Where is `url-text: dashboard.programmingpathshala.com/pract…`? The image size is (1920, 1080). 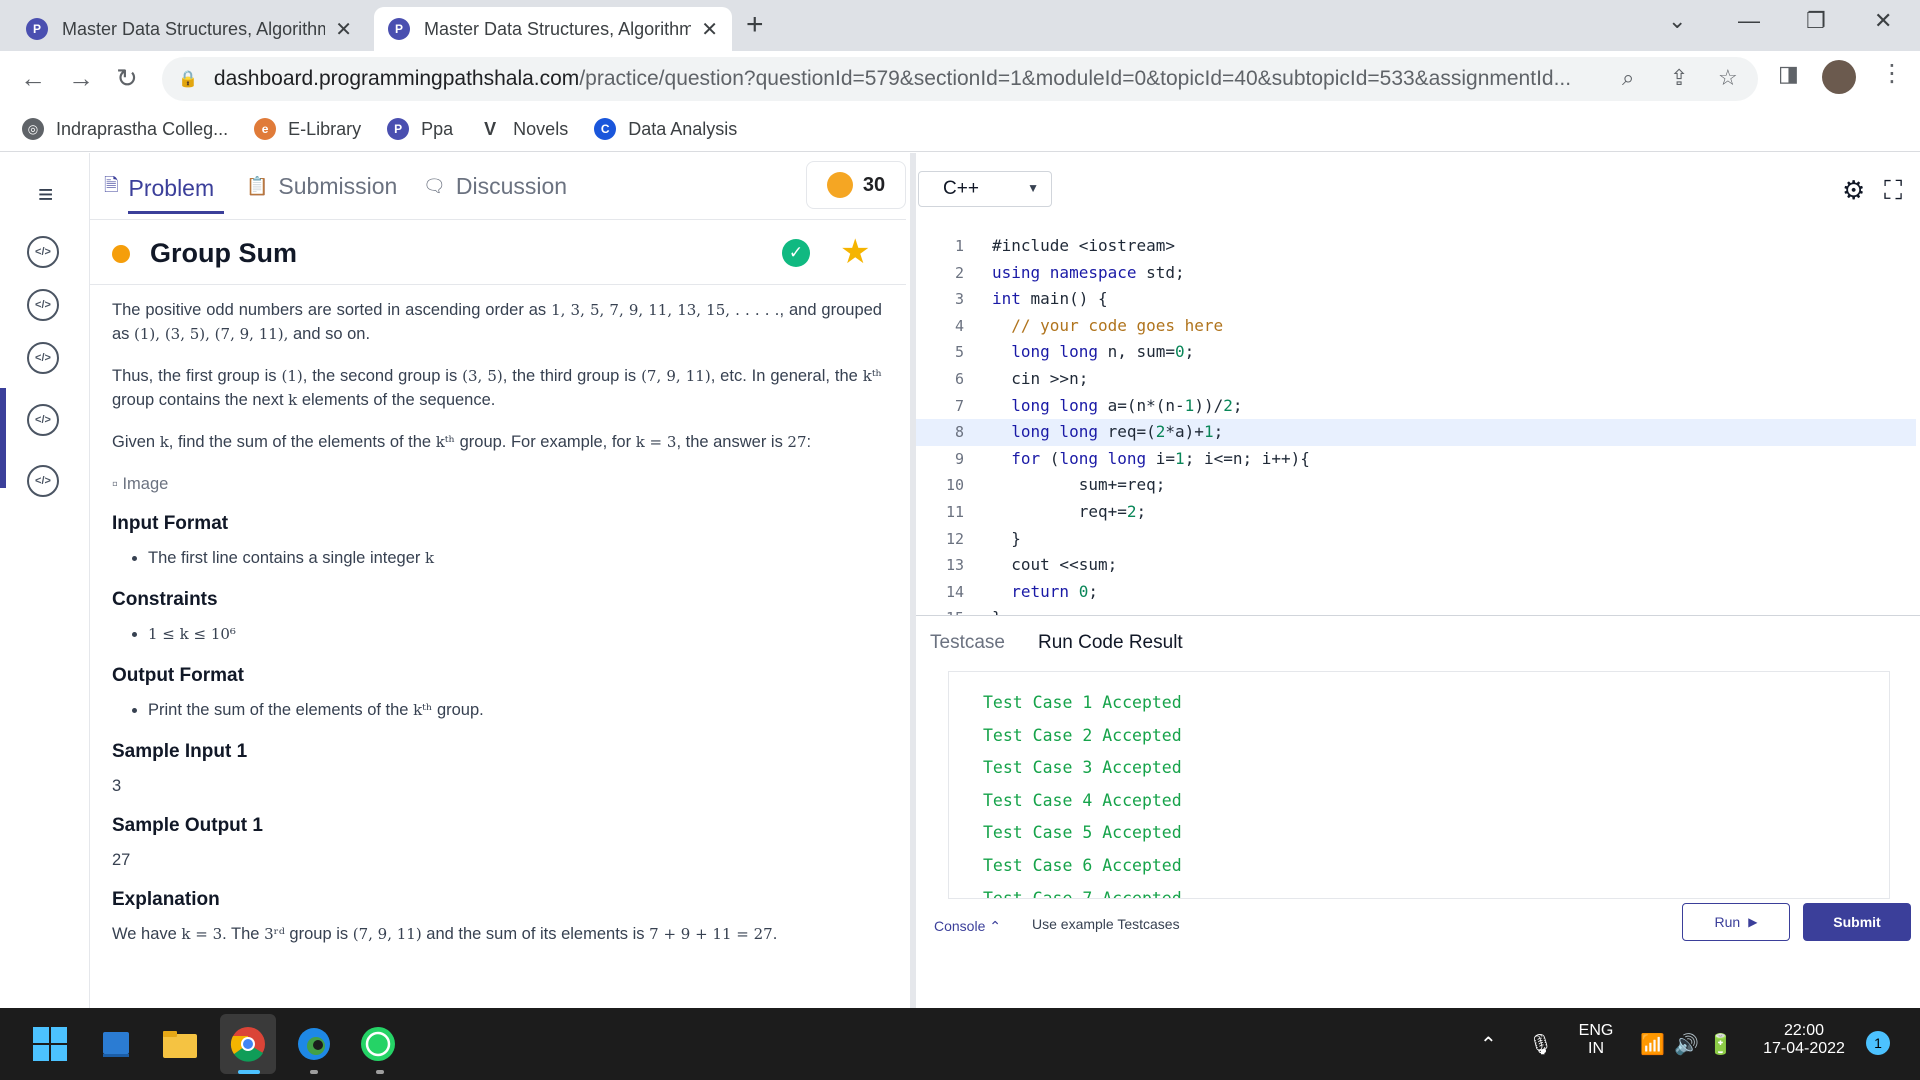 url-text: dashboard.programmingpathshala.com/pract… is located at coordinates (914, 79).